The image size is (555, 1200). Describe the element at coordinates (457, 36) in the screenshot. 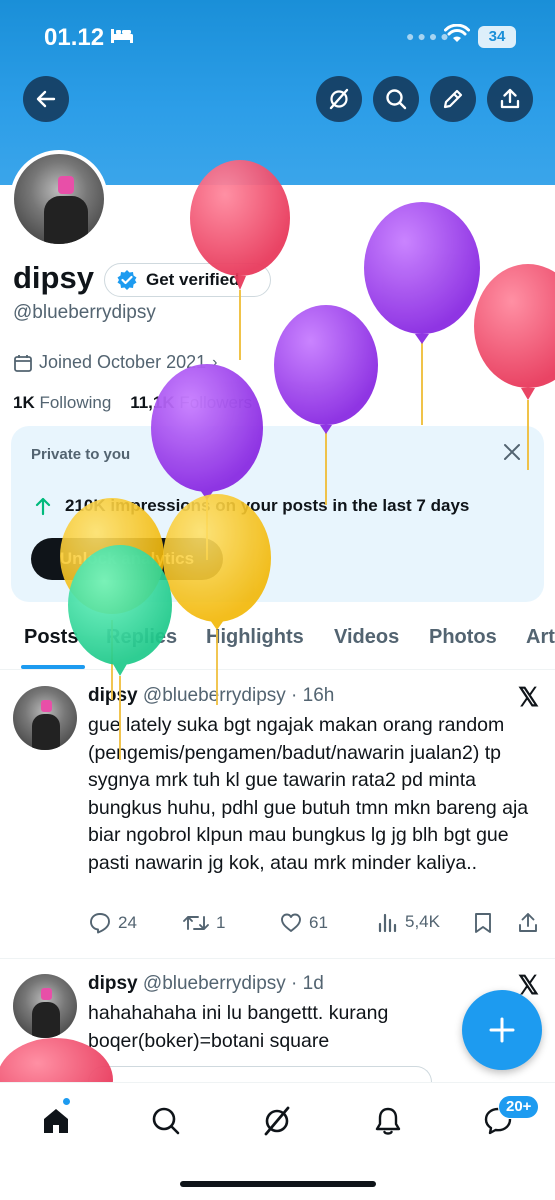

I see `wifi-icon` at that location.